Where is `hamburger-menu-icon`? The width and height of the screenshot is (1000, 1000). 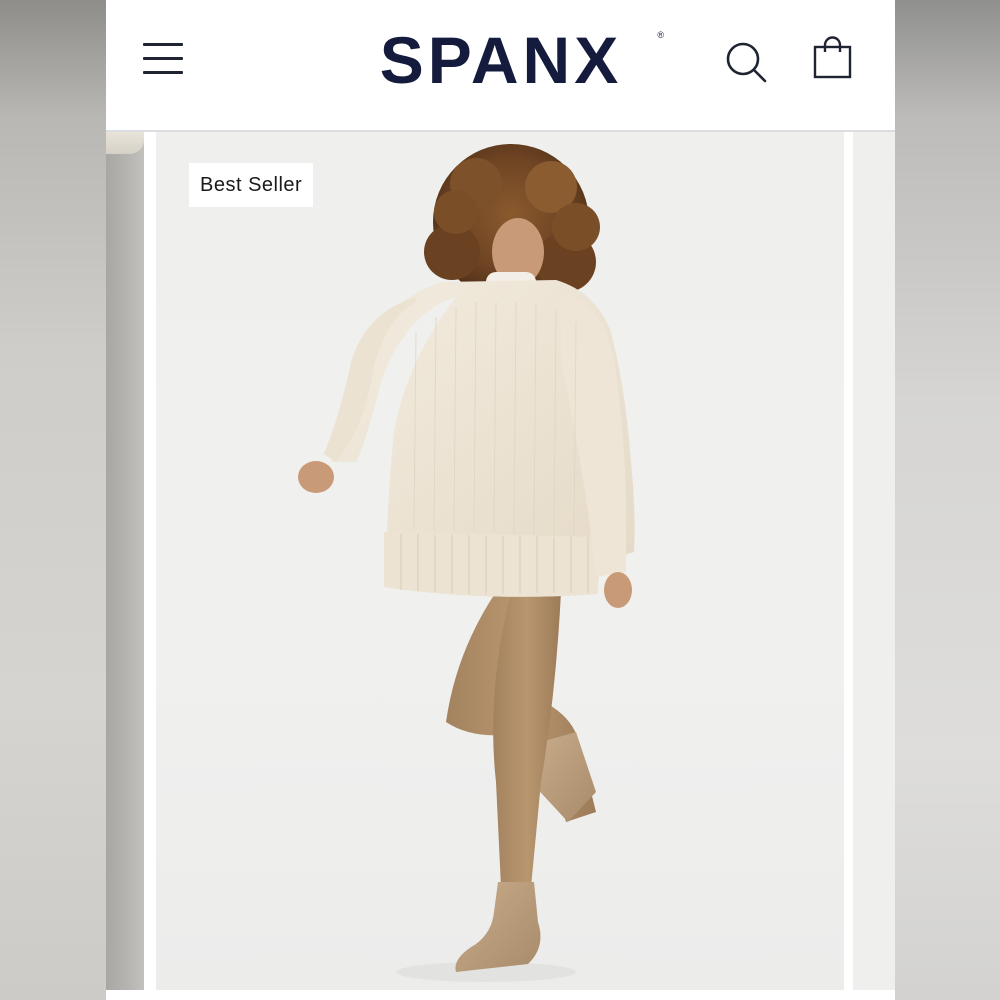 hamburger-menu-icon is located at coordinates (164, 58).